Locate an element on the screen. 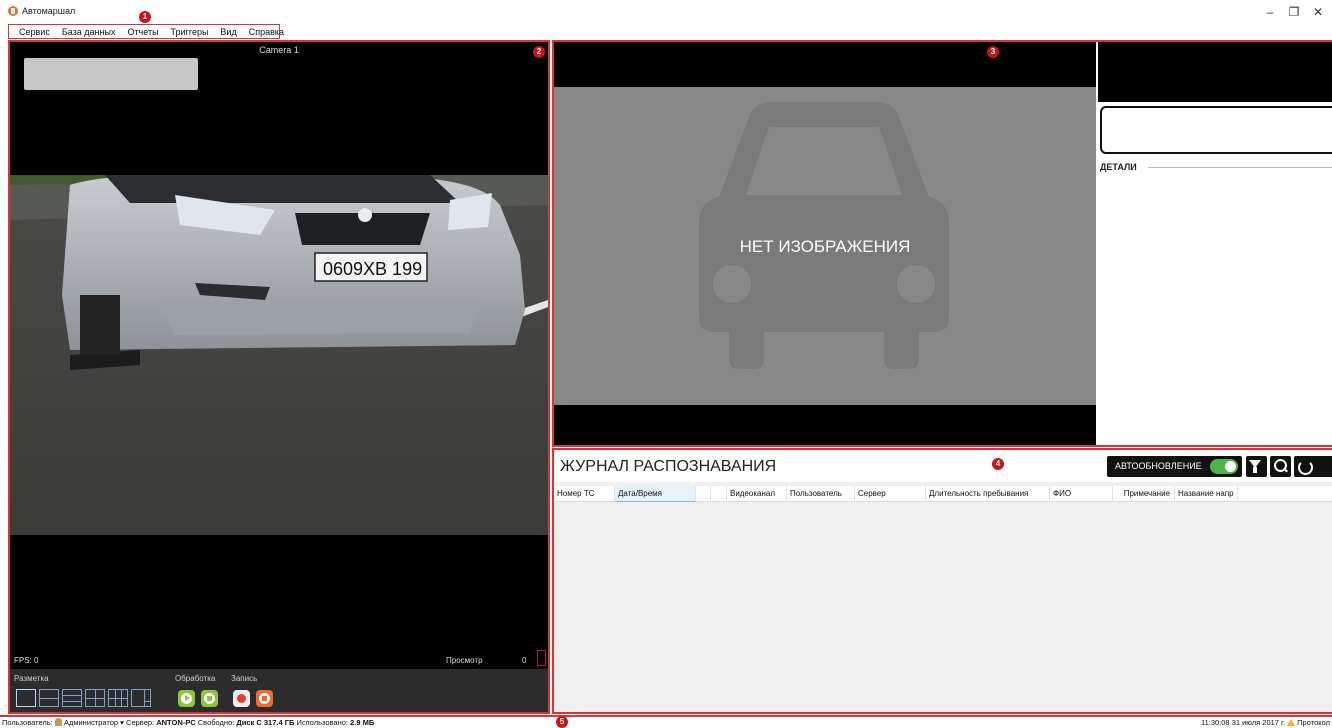 The height and width of the screenshot is (728, 1332). refresh-icon is located at coordinates (1313, 466).